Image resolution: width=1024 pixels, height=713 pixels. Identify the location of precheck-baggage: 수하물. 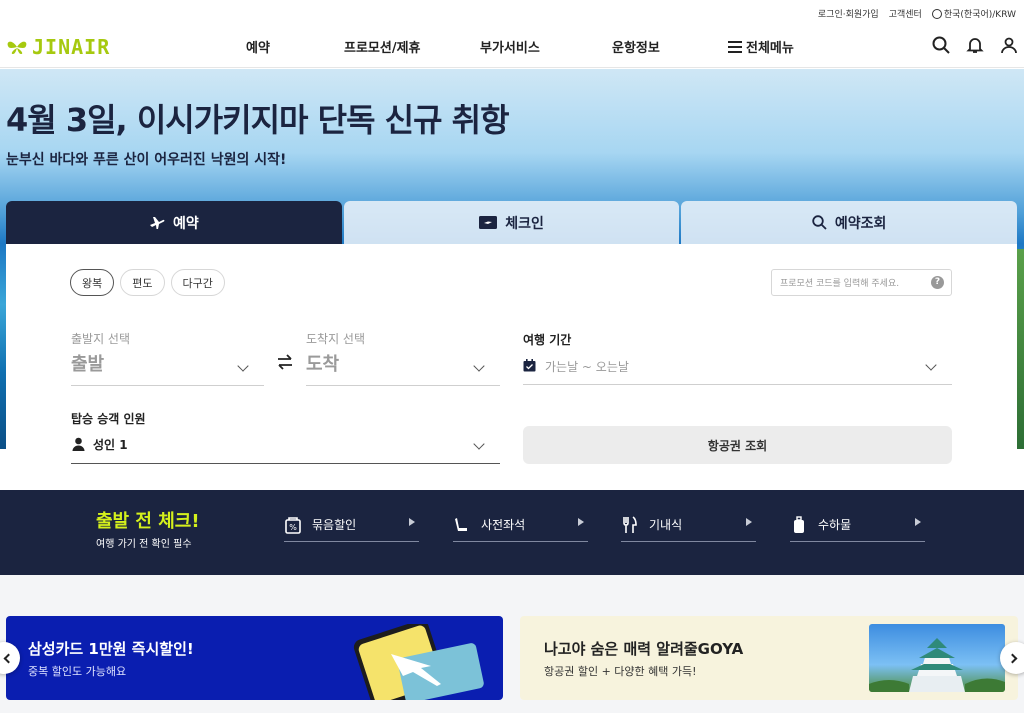
(857, 525).